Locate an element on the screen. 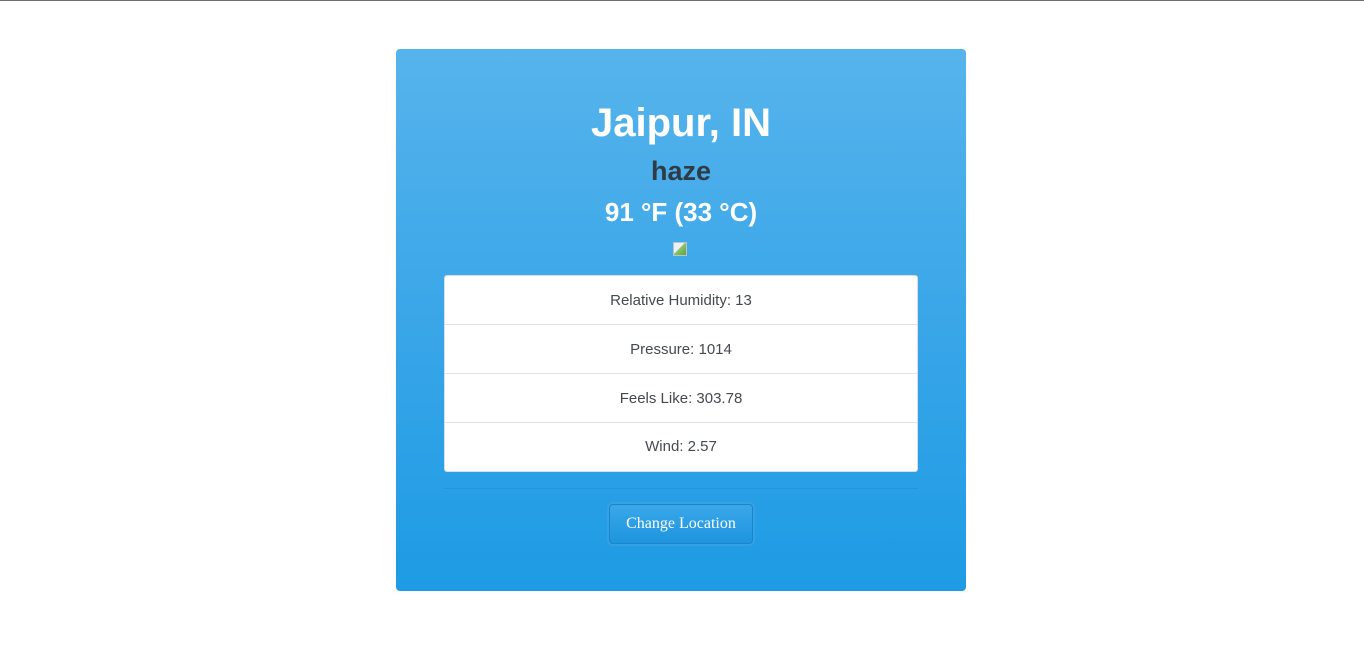 The height and width of the screenshot is (653, 1364). detail-pressure: Pressure: 1014 is located at coordinates (681, 349).